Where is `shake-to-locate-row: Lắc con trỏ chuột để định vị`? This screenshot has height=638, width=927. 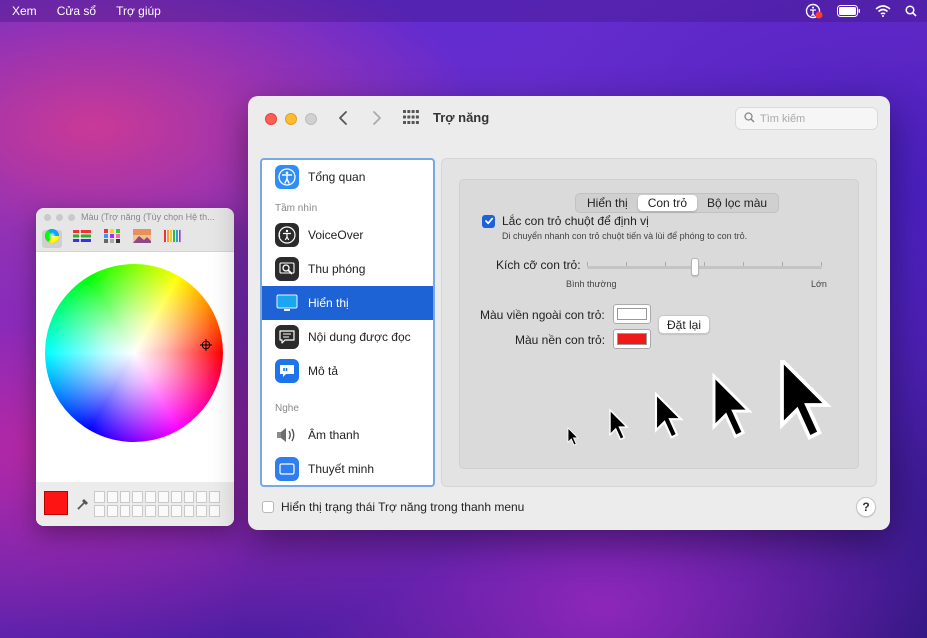 shake-to-locate-row: Lắc con trỏ chuột để định vị is located at coordinates (565, 221).